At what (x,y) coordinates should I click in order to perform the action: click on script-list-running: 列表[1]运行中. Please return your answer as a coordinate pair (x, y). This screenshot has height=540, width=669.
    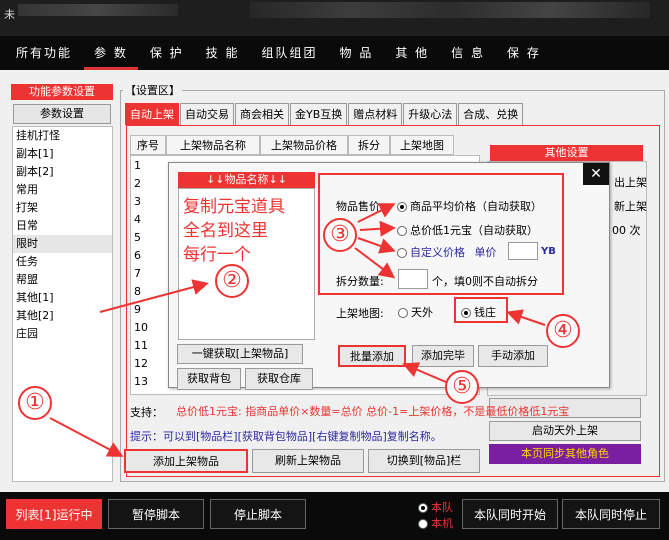
    Looking at the image, I should click on (54, 514).